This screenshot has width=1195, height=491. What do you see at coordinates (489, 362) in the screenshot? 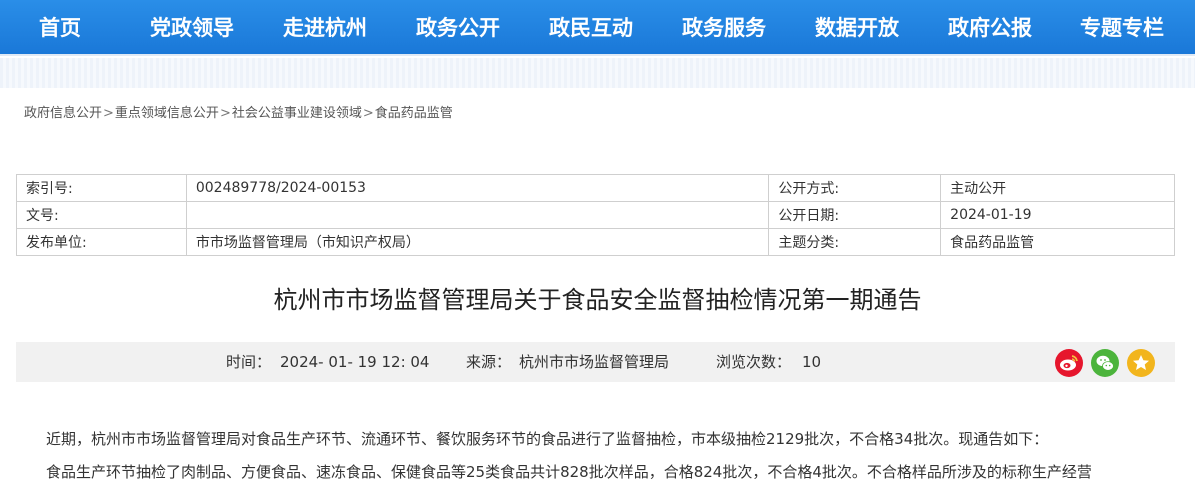
I see `source-label: 来源：` at bounding box center [489, 362].